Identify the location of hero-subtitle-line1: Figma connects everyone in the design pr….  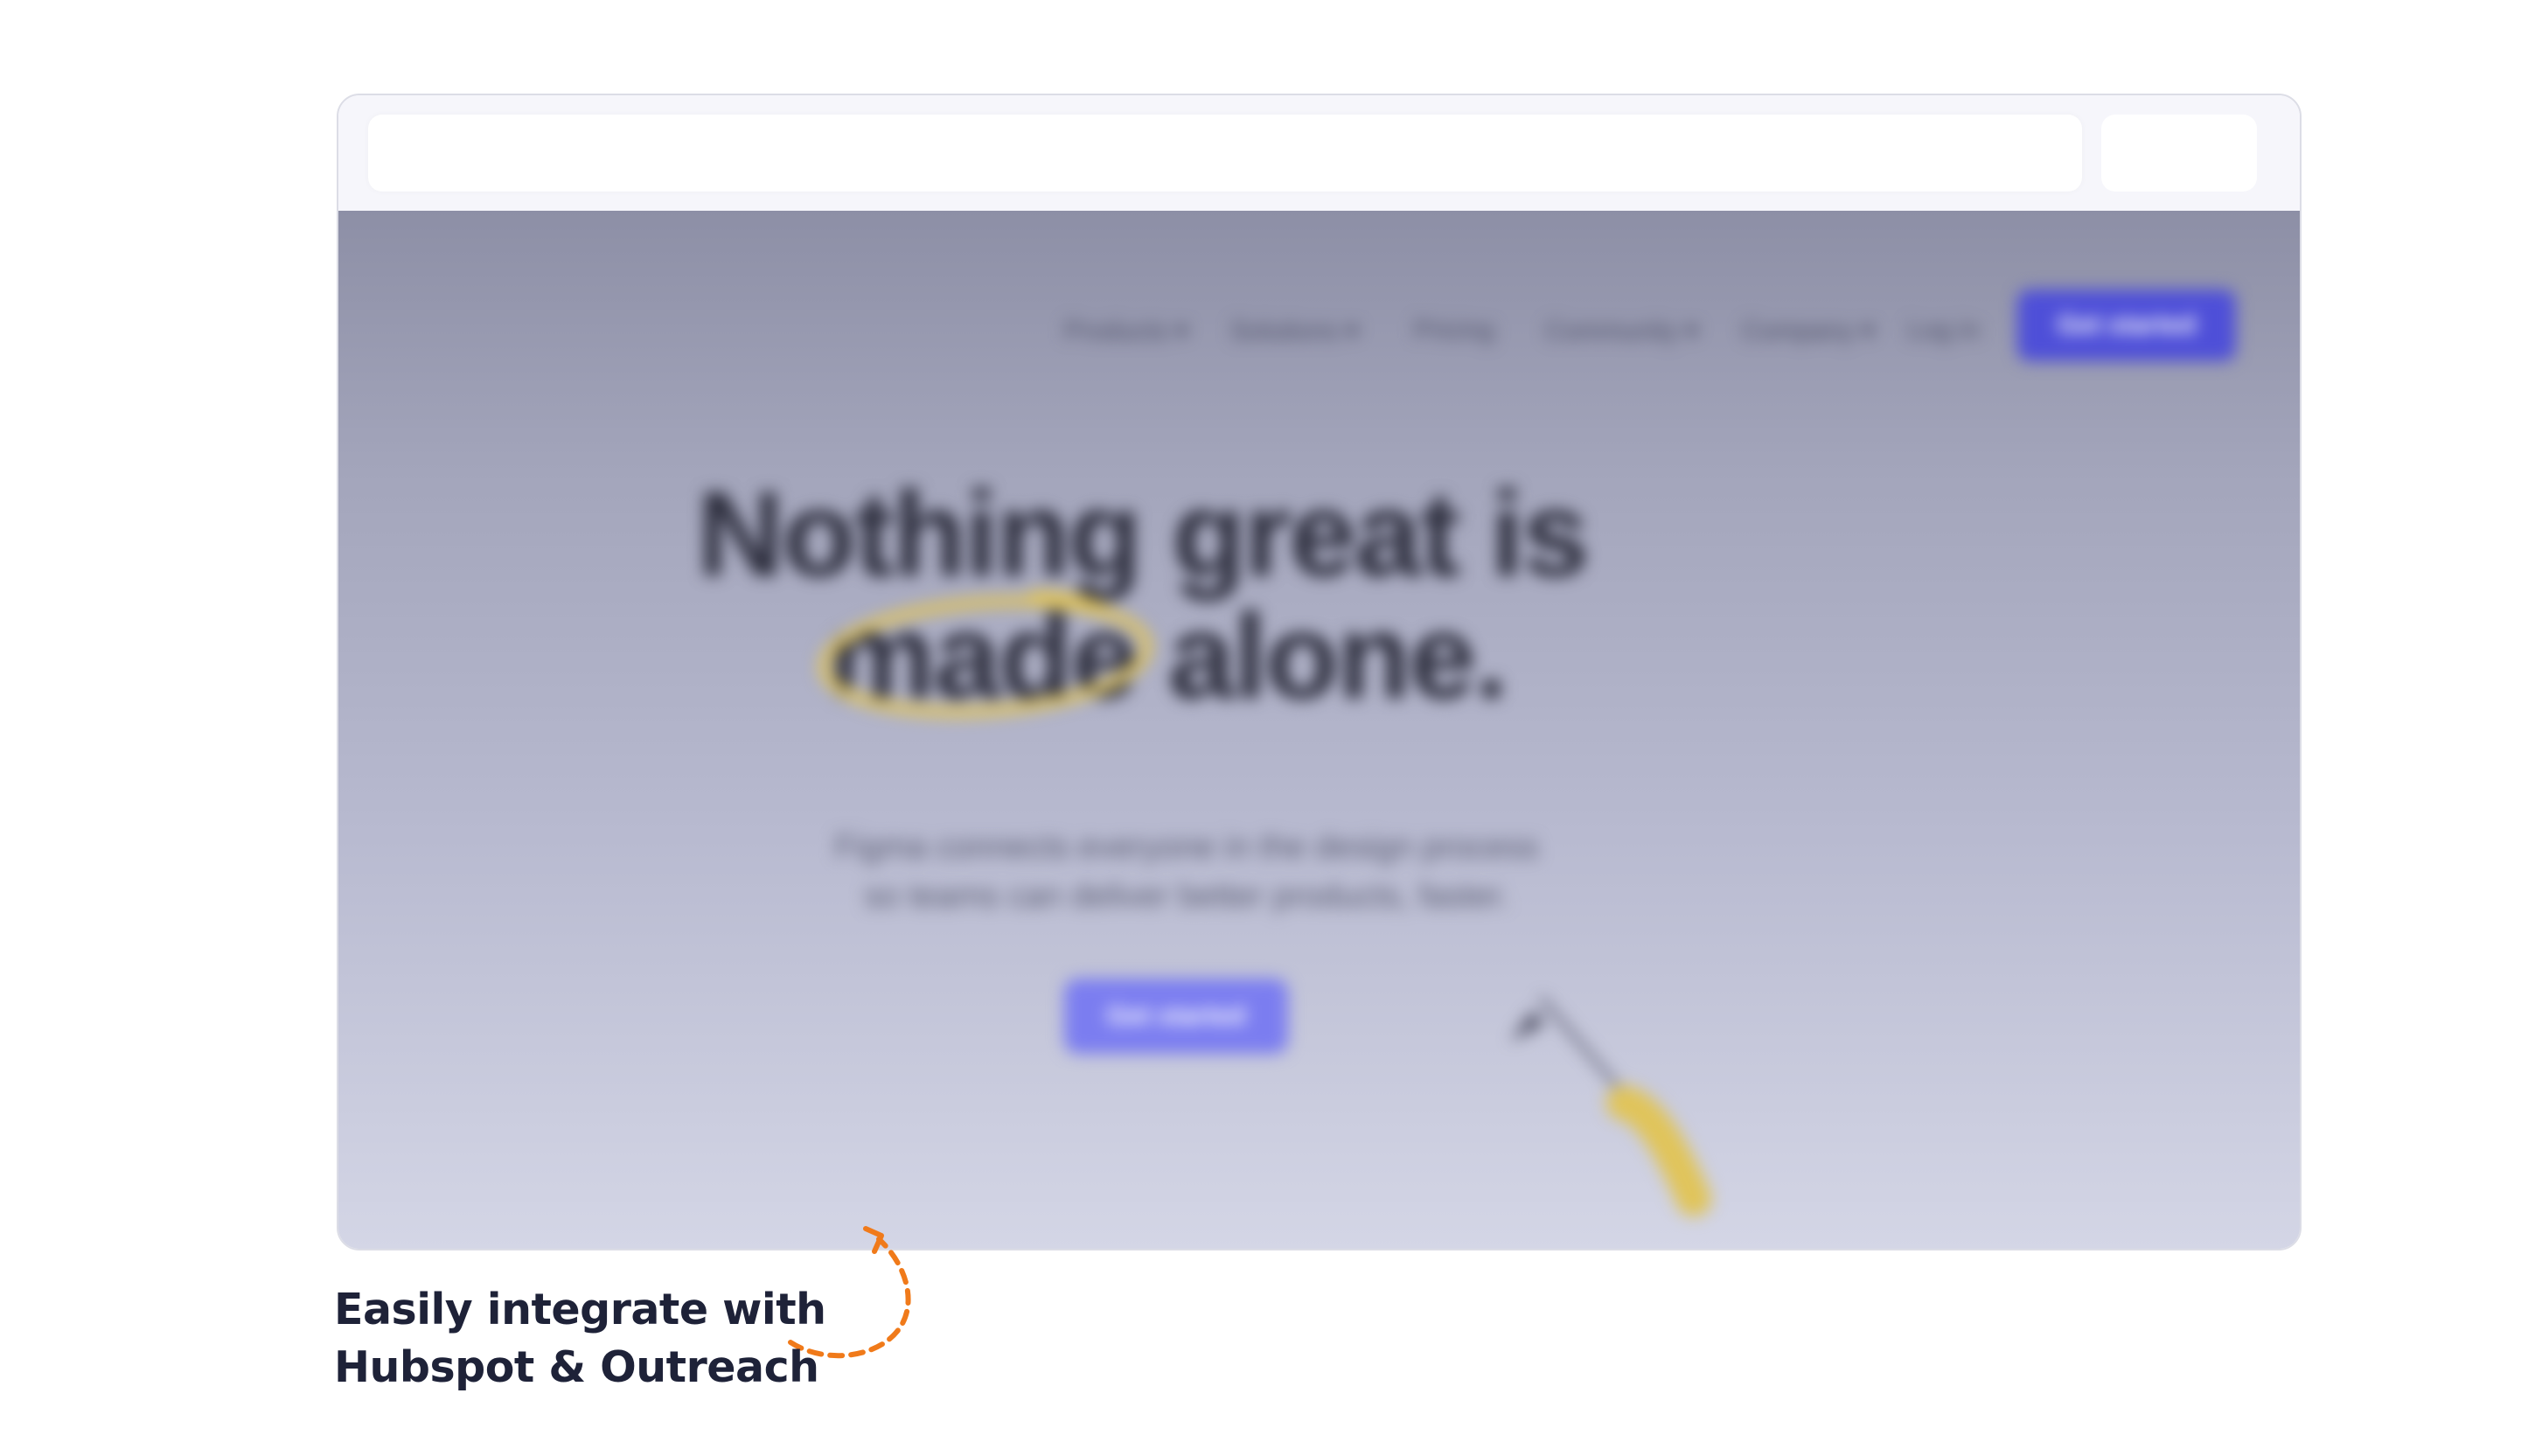
(1186, 847).